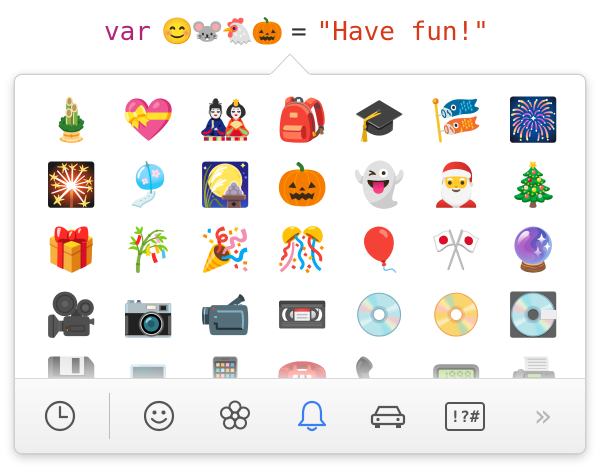  What do you see at coordinates (109, 416) in the screenshot?
I see `toolbar-divider` at bounding box center [109, 416].